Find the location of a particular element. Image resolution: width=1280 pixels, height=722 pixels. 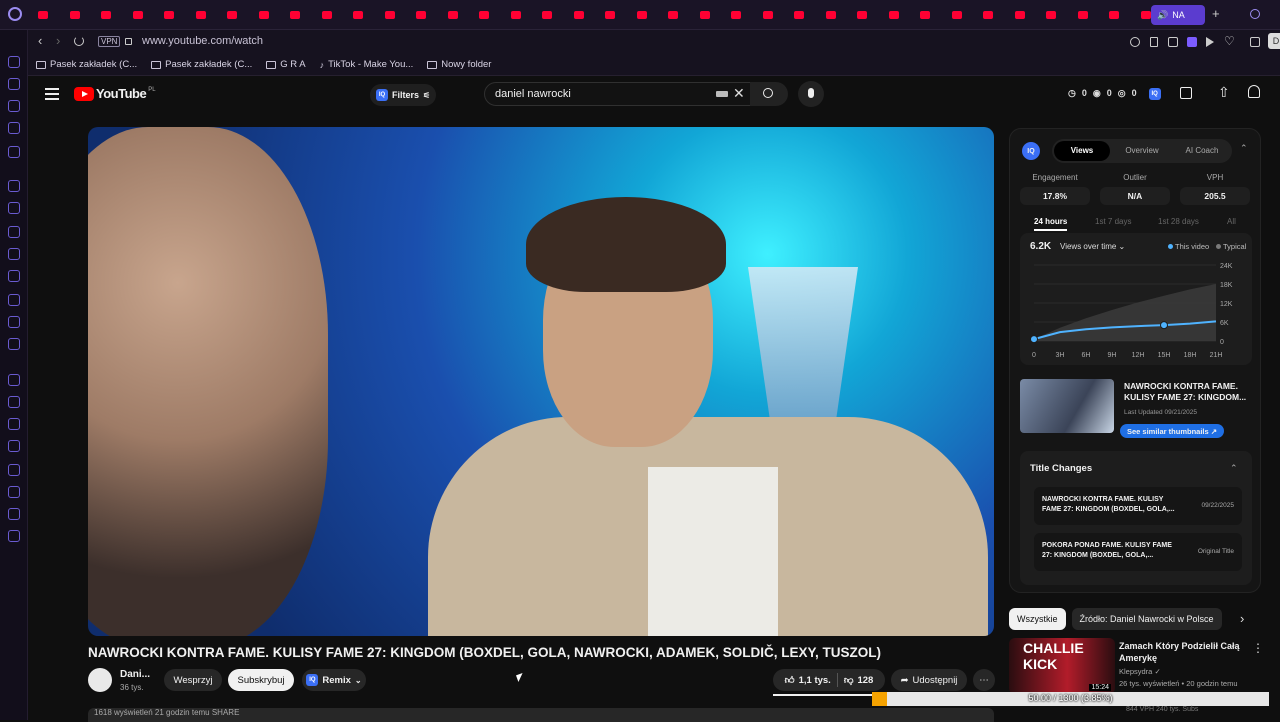

url-field: www.youtube.com/watch is located at coordinates (202, 41).